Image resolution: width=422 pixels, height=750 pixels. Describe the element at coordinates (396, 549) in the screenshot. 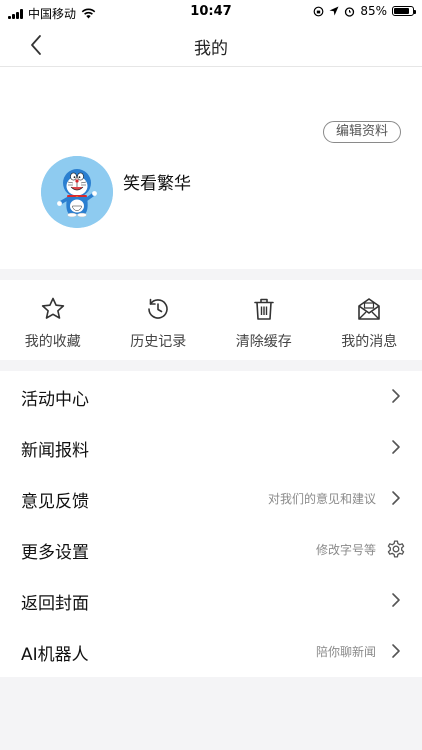

I see `gear-icon` at that location.